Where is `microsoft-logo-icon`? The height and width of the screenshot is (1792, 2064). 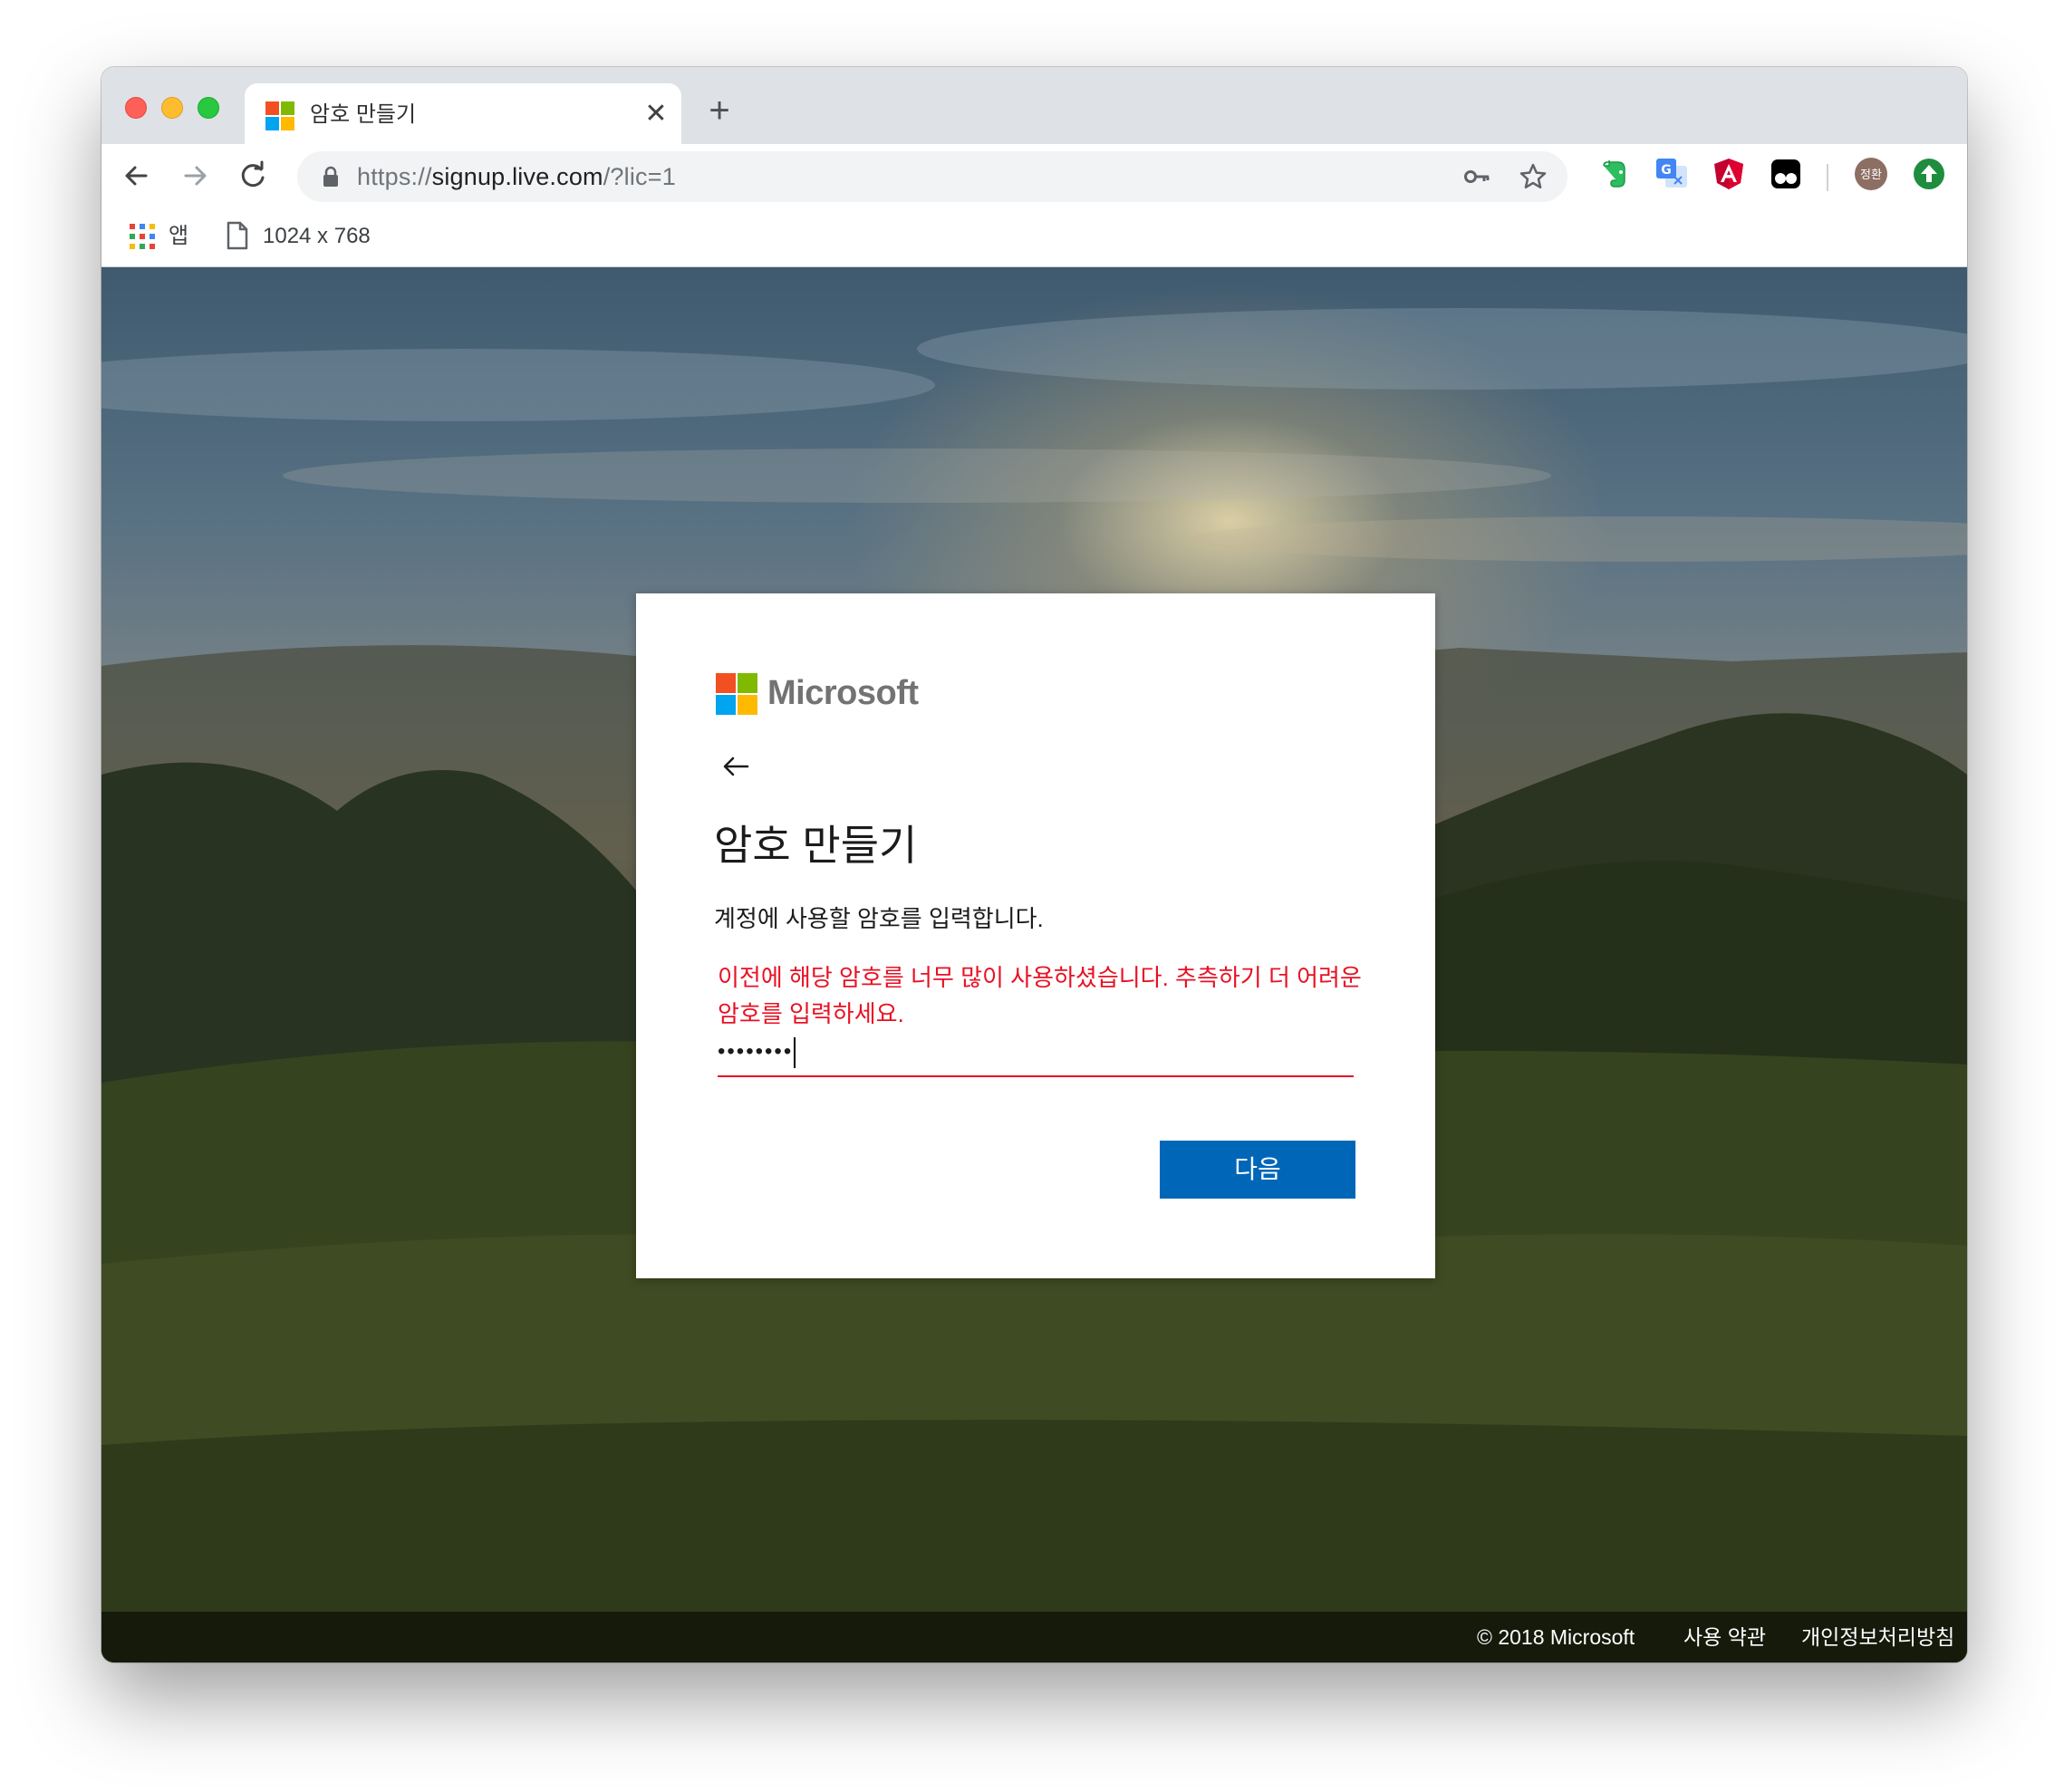
microsoft-logo-icon is located at coordinates (736, 694).